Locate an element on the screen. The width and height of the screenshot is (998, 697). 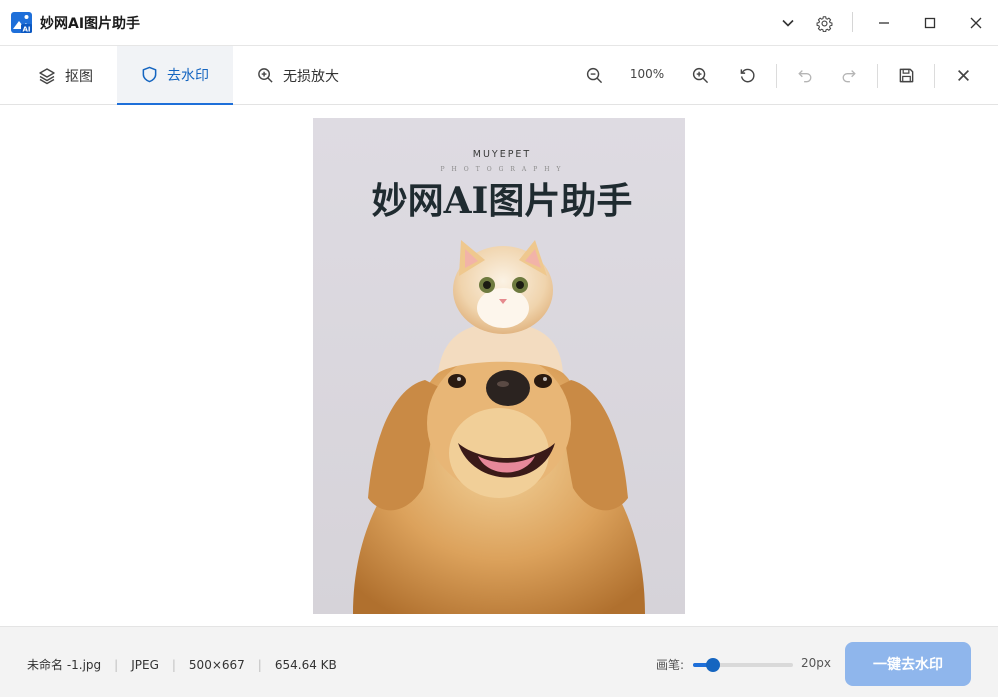
zoom-in-button is located at coordinates (700, 75).